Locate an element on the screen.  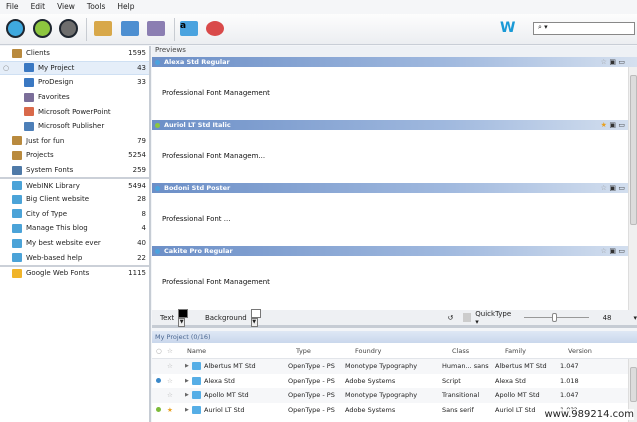
size-dropdown: ▾ is located at coordinates (635, 318).